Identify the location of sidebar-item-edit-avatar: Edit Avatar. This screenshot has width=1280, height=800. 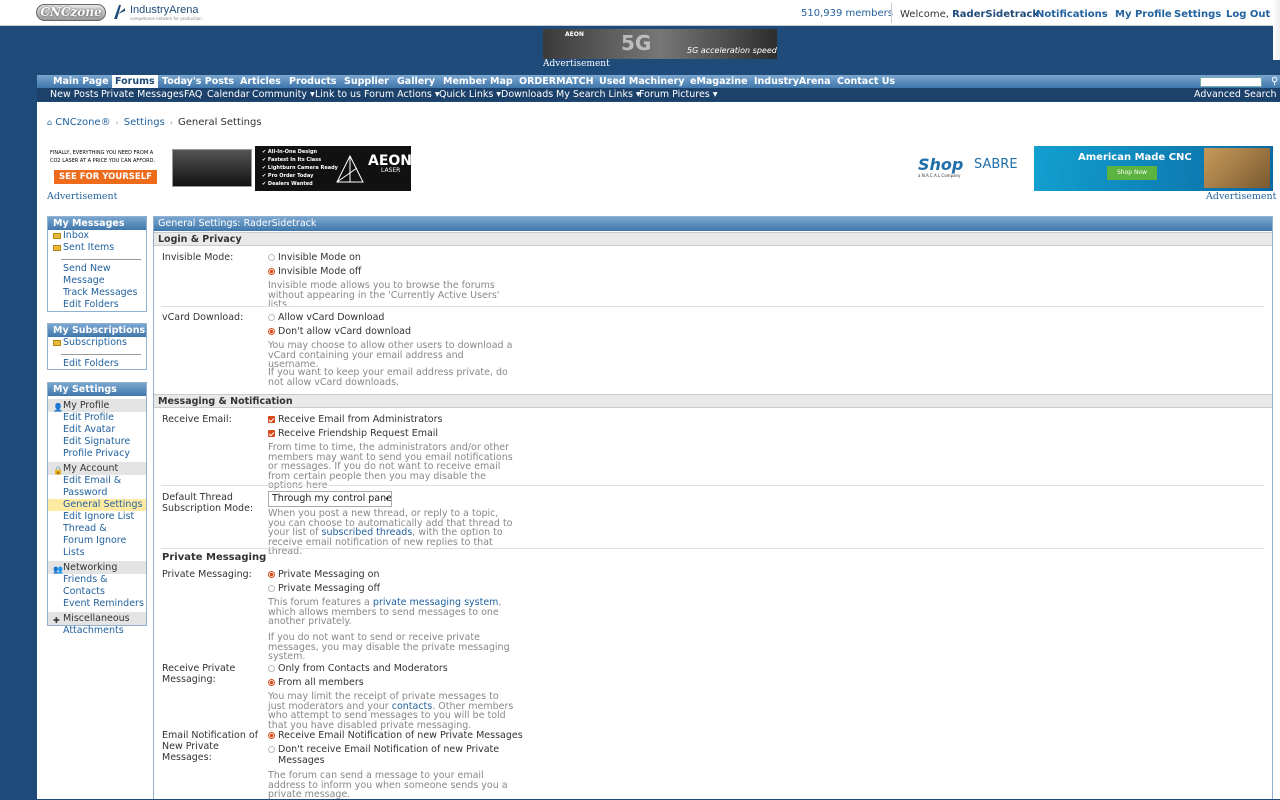
(97, 430).